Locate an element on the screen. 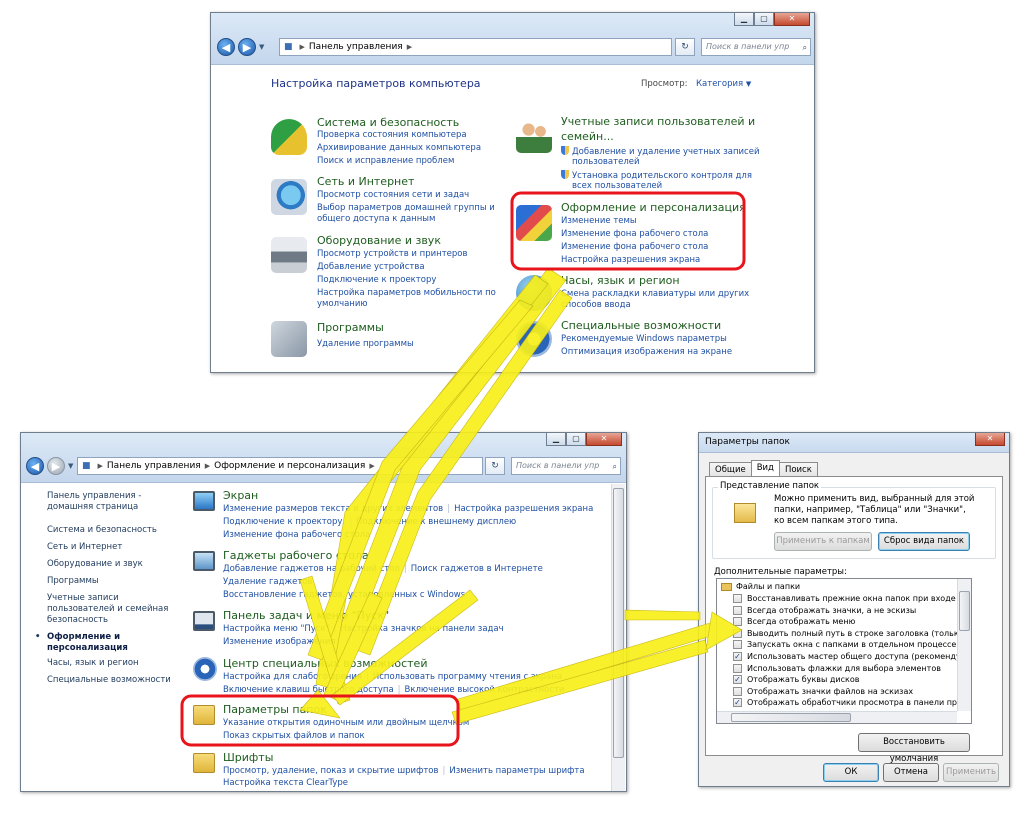 Image resolution: width=1024 pixels, height=813 pixels. breadcrumb-appearance: Оформление и персонализация is located at coordinates (289, 466).